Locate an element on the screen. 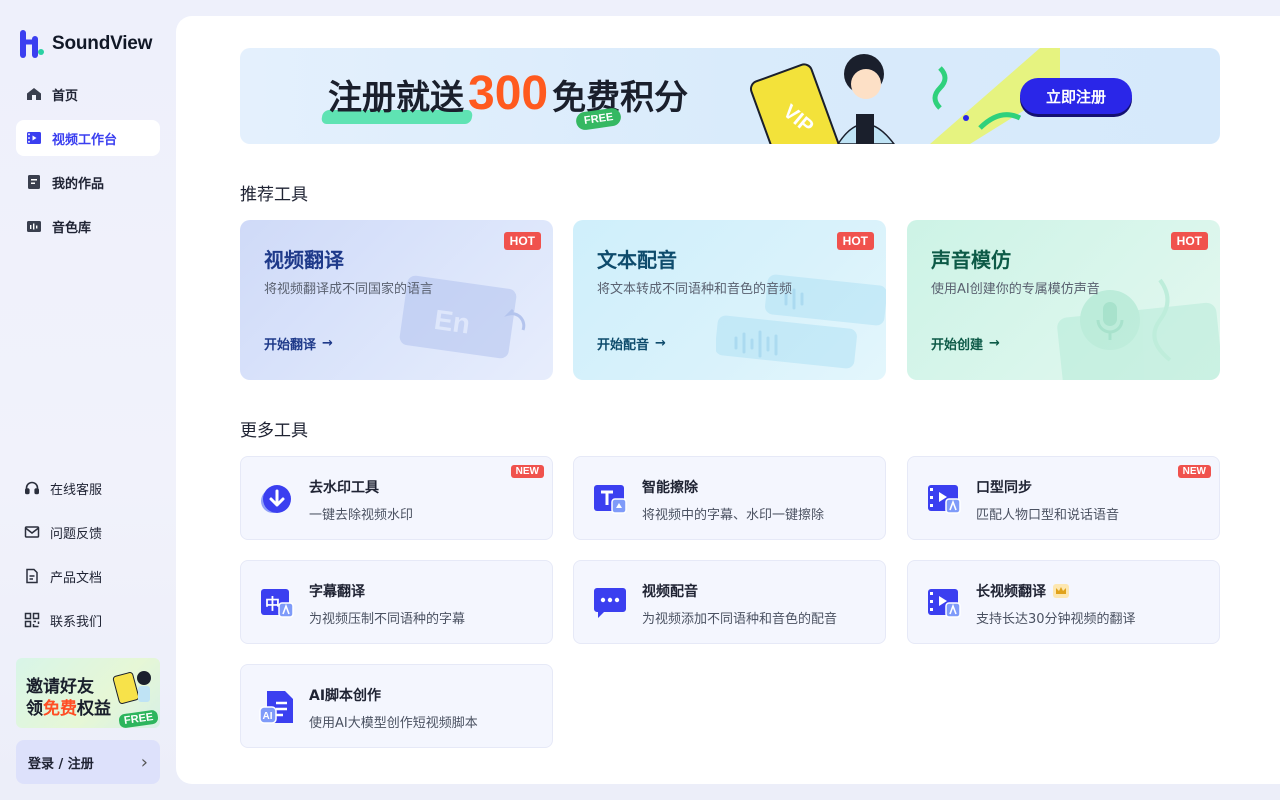 The image size is (1280, 800). promo-banner: 注册就送 300 免费积分 FREE VIP 立即注册 is located at coordinates (730, 96).